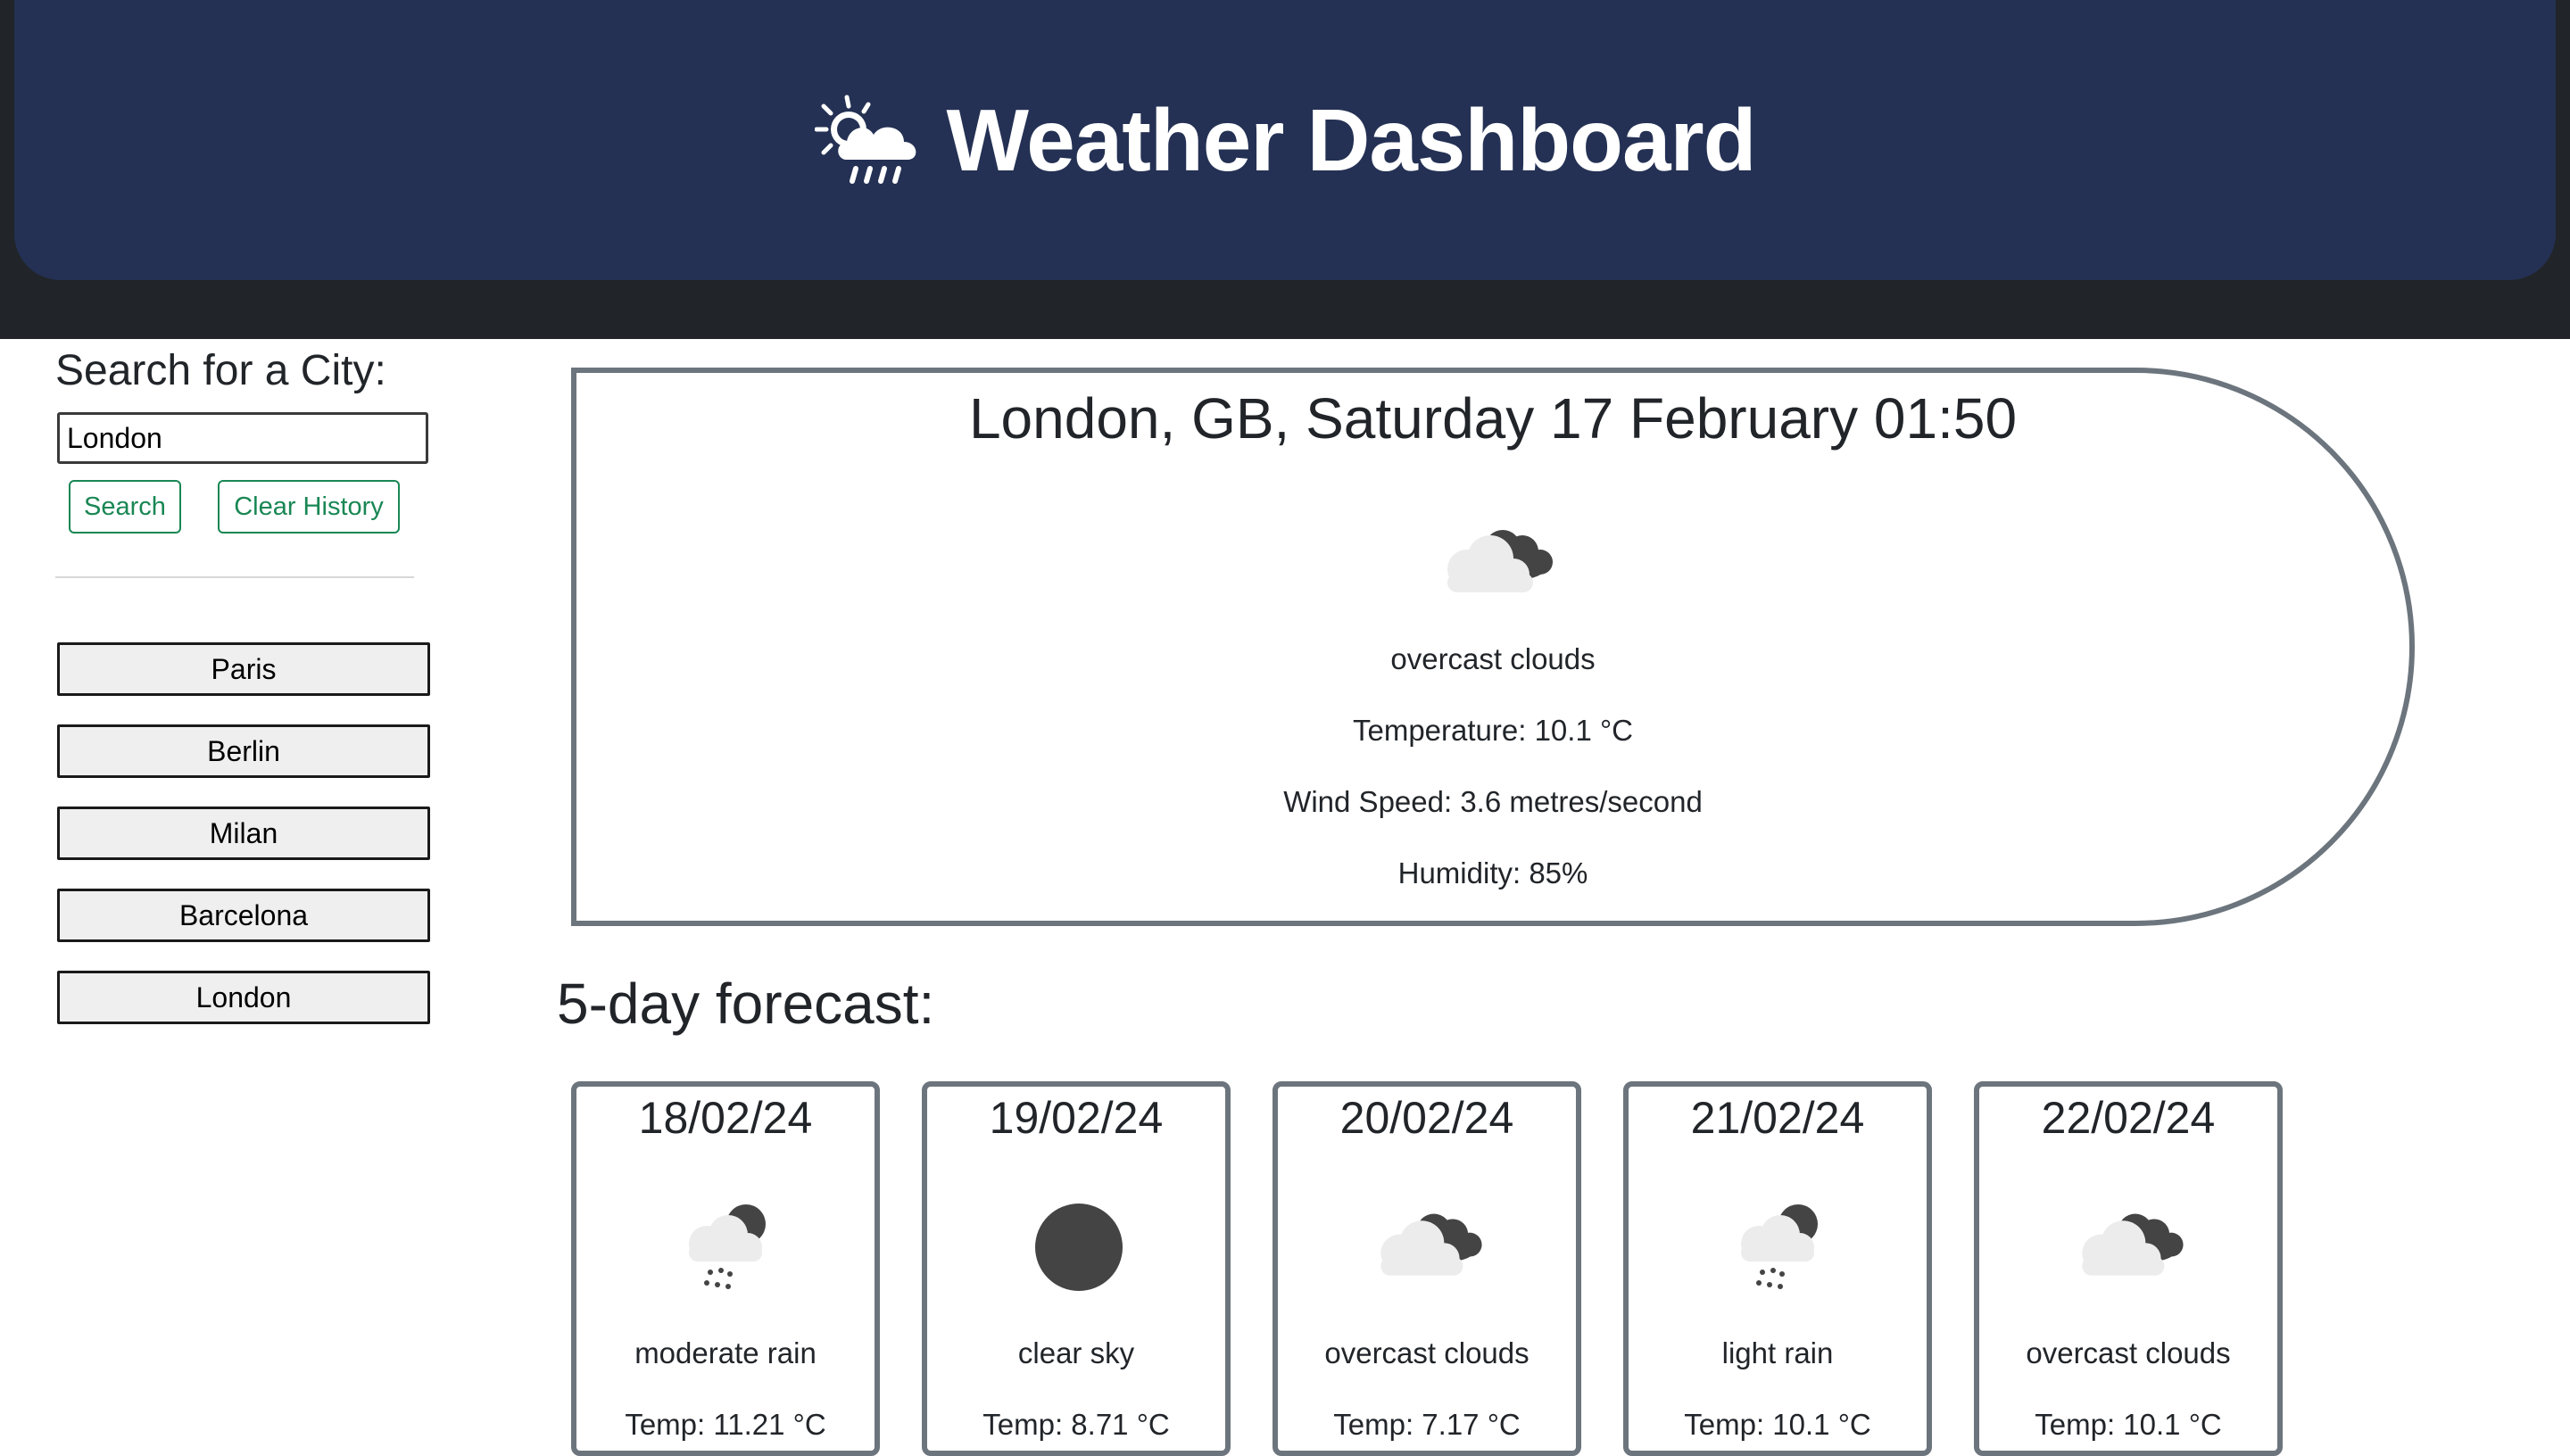  Describe the element at coordinates (725, 1118) in the screenshot. I see `forecast-date: 18/02/24` at that location.